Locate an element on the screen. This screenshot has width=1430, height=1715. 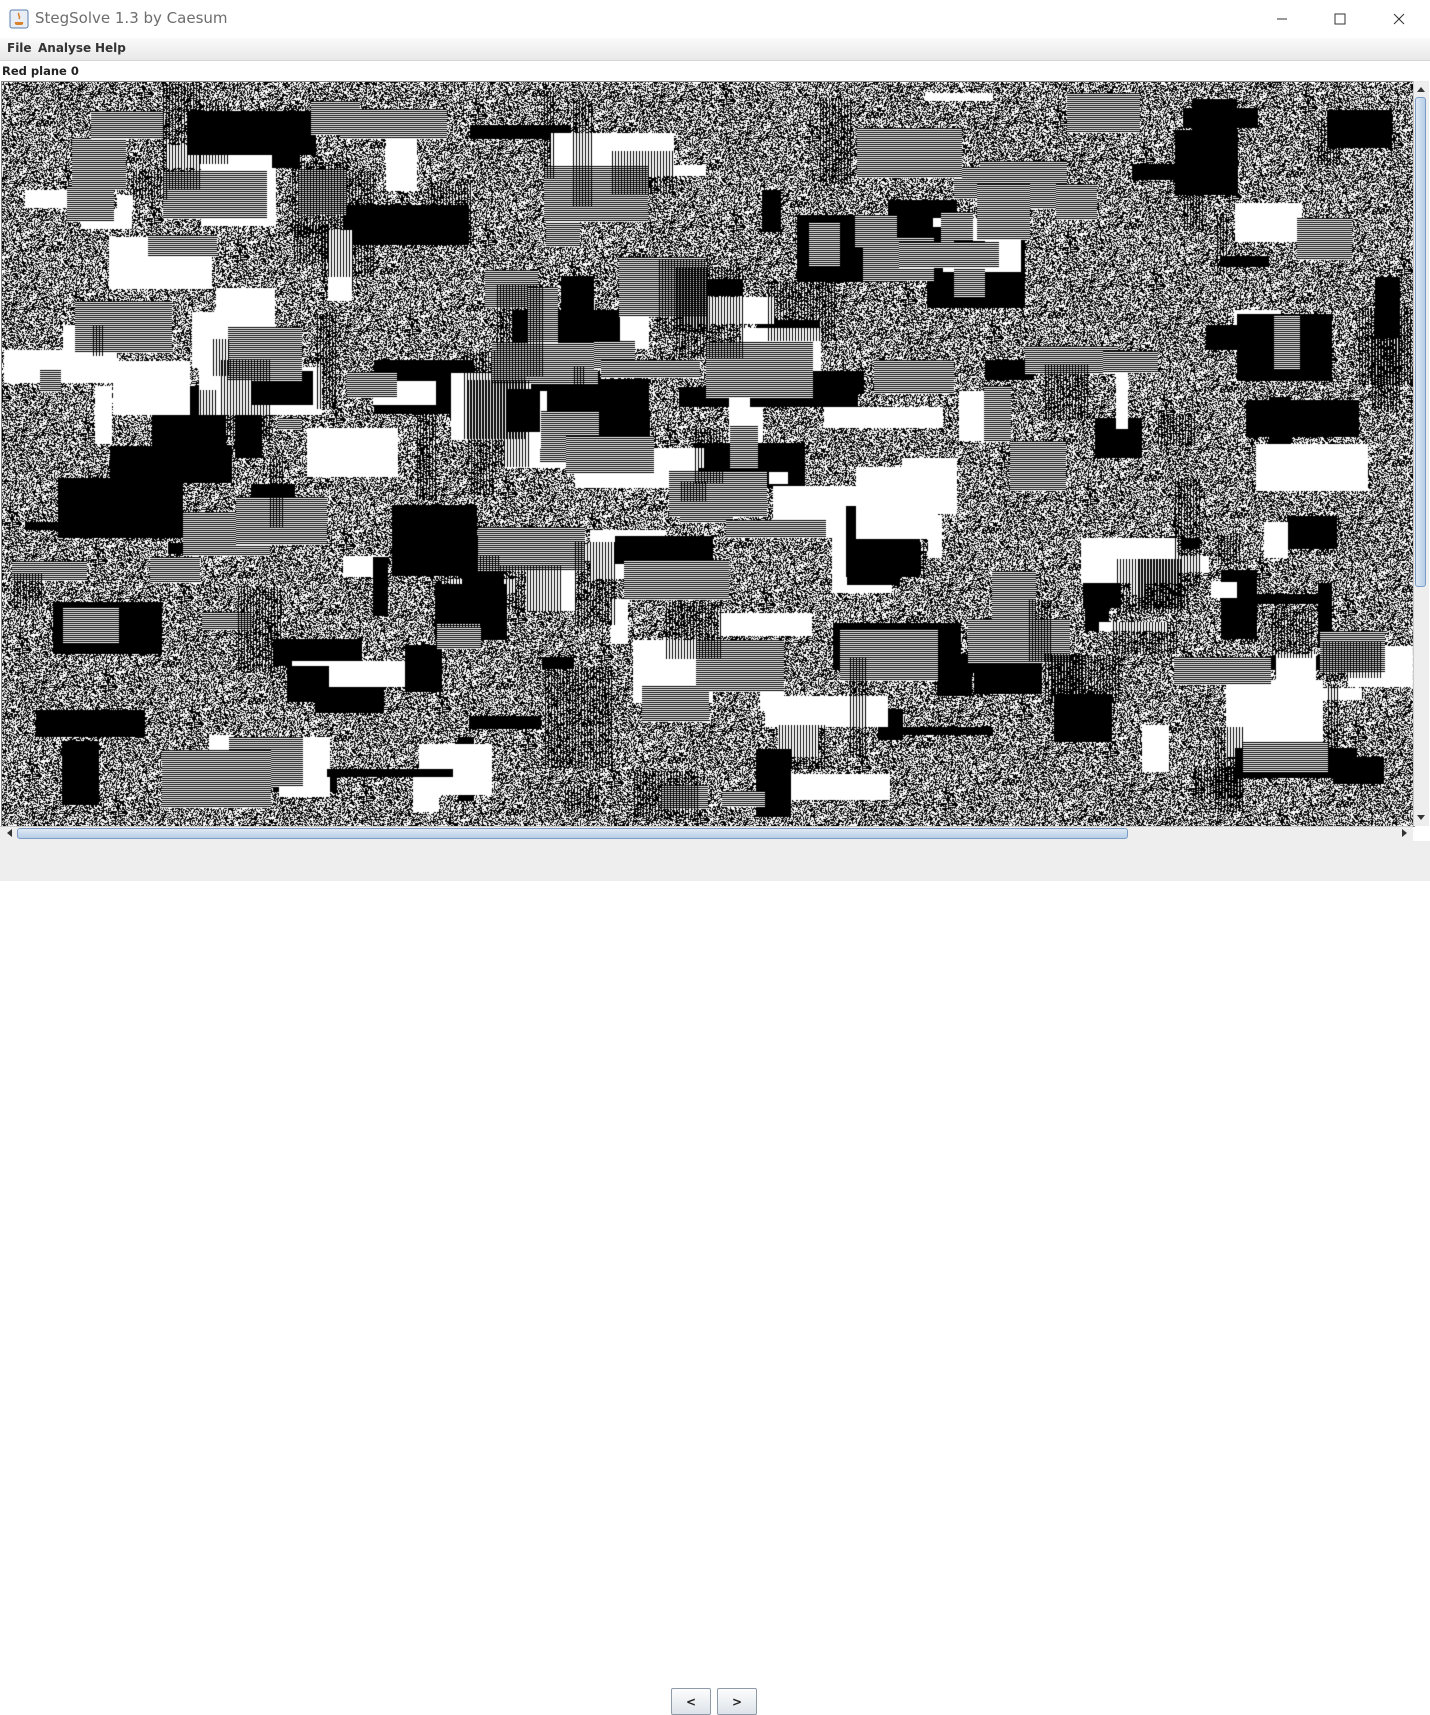
scroll-right-arrow is located at coordinates (1405, 833).